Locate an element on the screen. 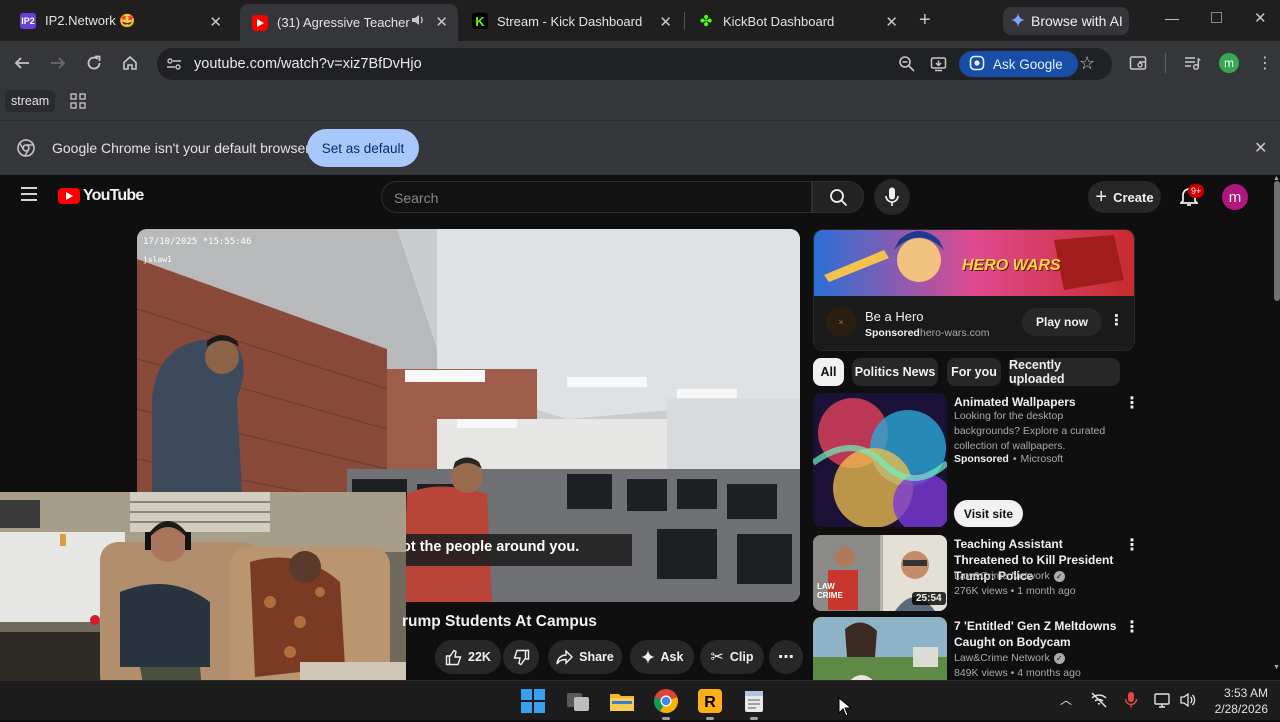 The width and height of the screenshot is (1280, 722). windows-start-icon is located at coordinates (533, 701).